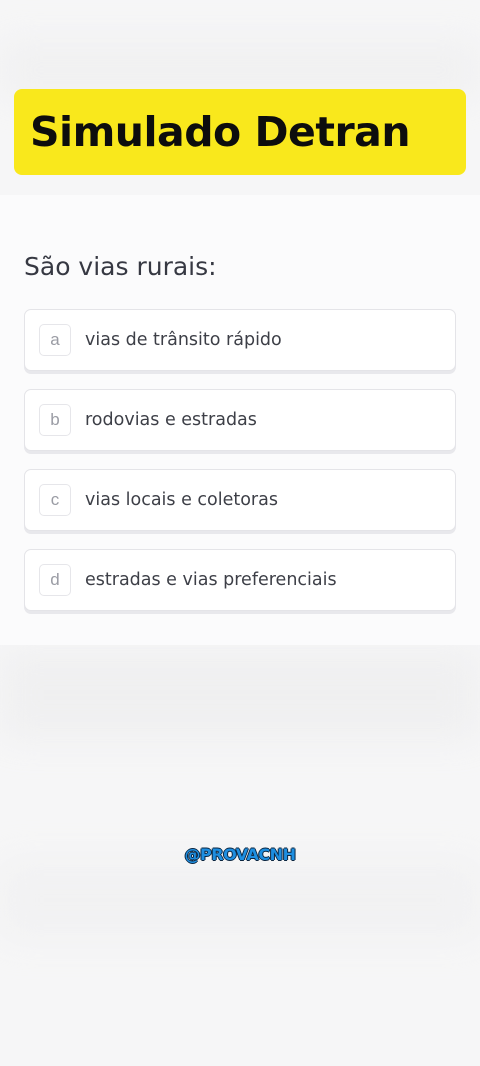 The width and height of the screenshot is (480, 1066). What do you see at coordinates (240, 854) in the screenshot?
I see `watermark-handle: @PROVACNH` at bounding box center [240, 854].